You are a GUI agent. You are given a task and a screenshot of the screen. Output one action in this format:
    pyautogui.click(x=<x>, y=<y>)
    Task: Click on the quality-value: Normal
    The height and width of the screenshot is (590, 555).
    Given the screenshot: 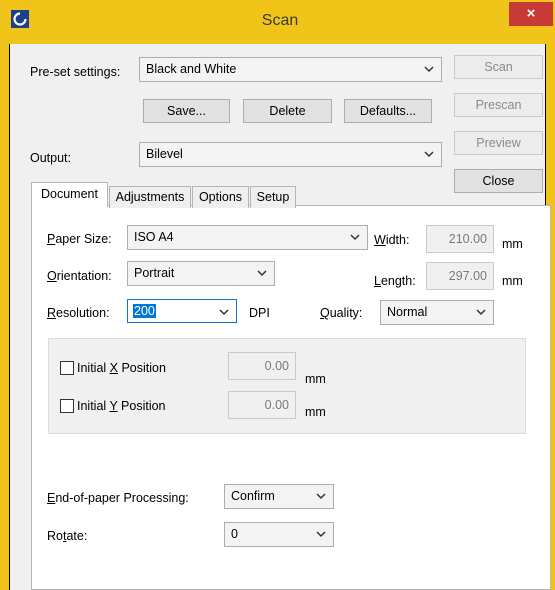 What is the action you would take?
    pyautogui.click(x=407, y=312)
    